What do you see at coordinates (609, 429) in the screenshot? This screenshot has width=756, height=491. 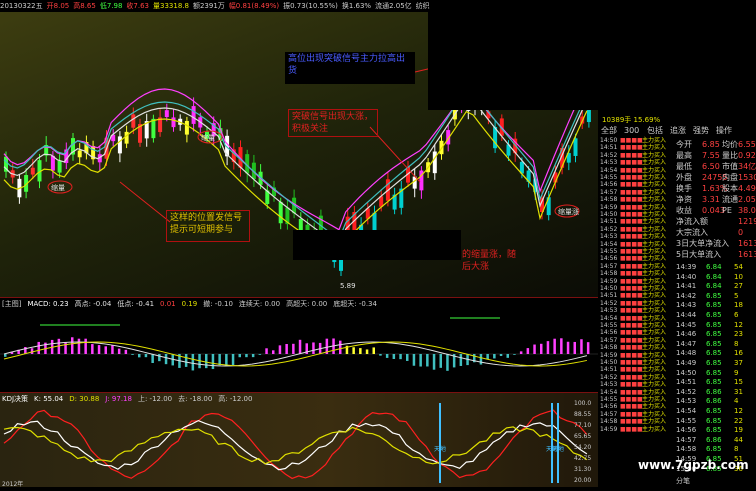 I see `trade-time: 14:59` at bounding box center [609, 429].